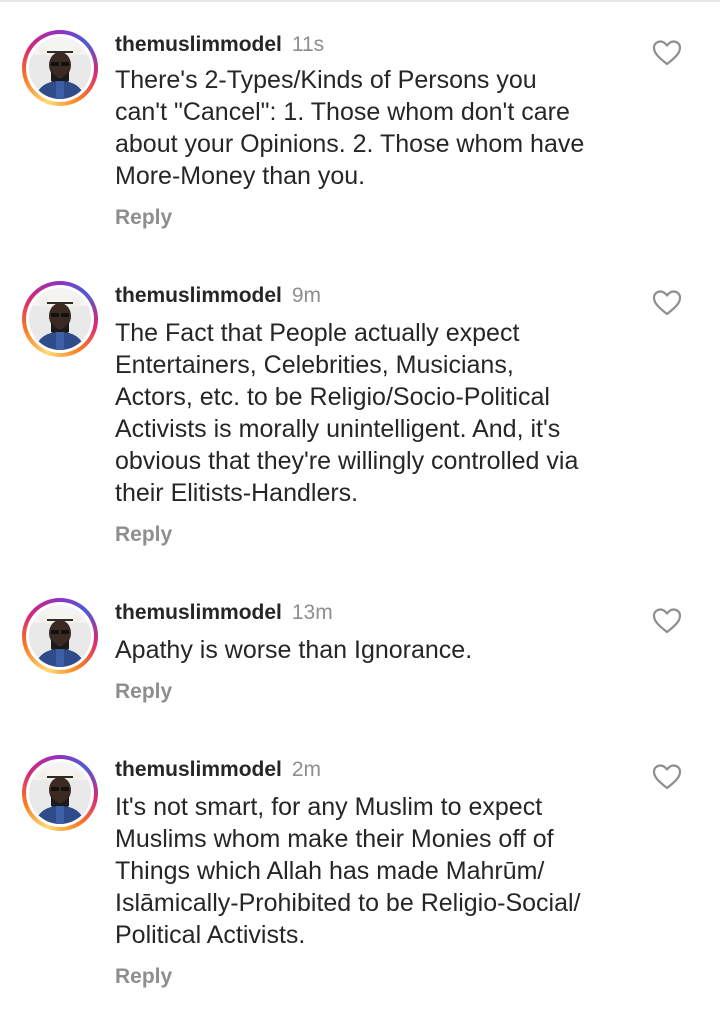 This screenshot has width=720, height=1028. What do you see at coordinates (330, 871) in the screenshot?
I see `comment-text-line: Things which Allah has made Mahrūm/` at bounding box center [330, 871].